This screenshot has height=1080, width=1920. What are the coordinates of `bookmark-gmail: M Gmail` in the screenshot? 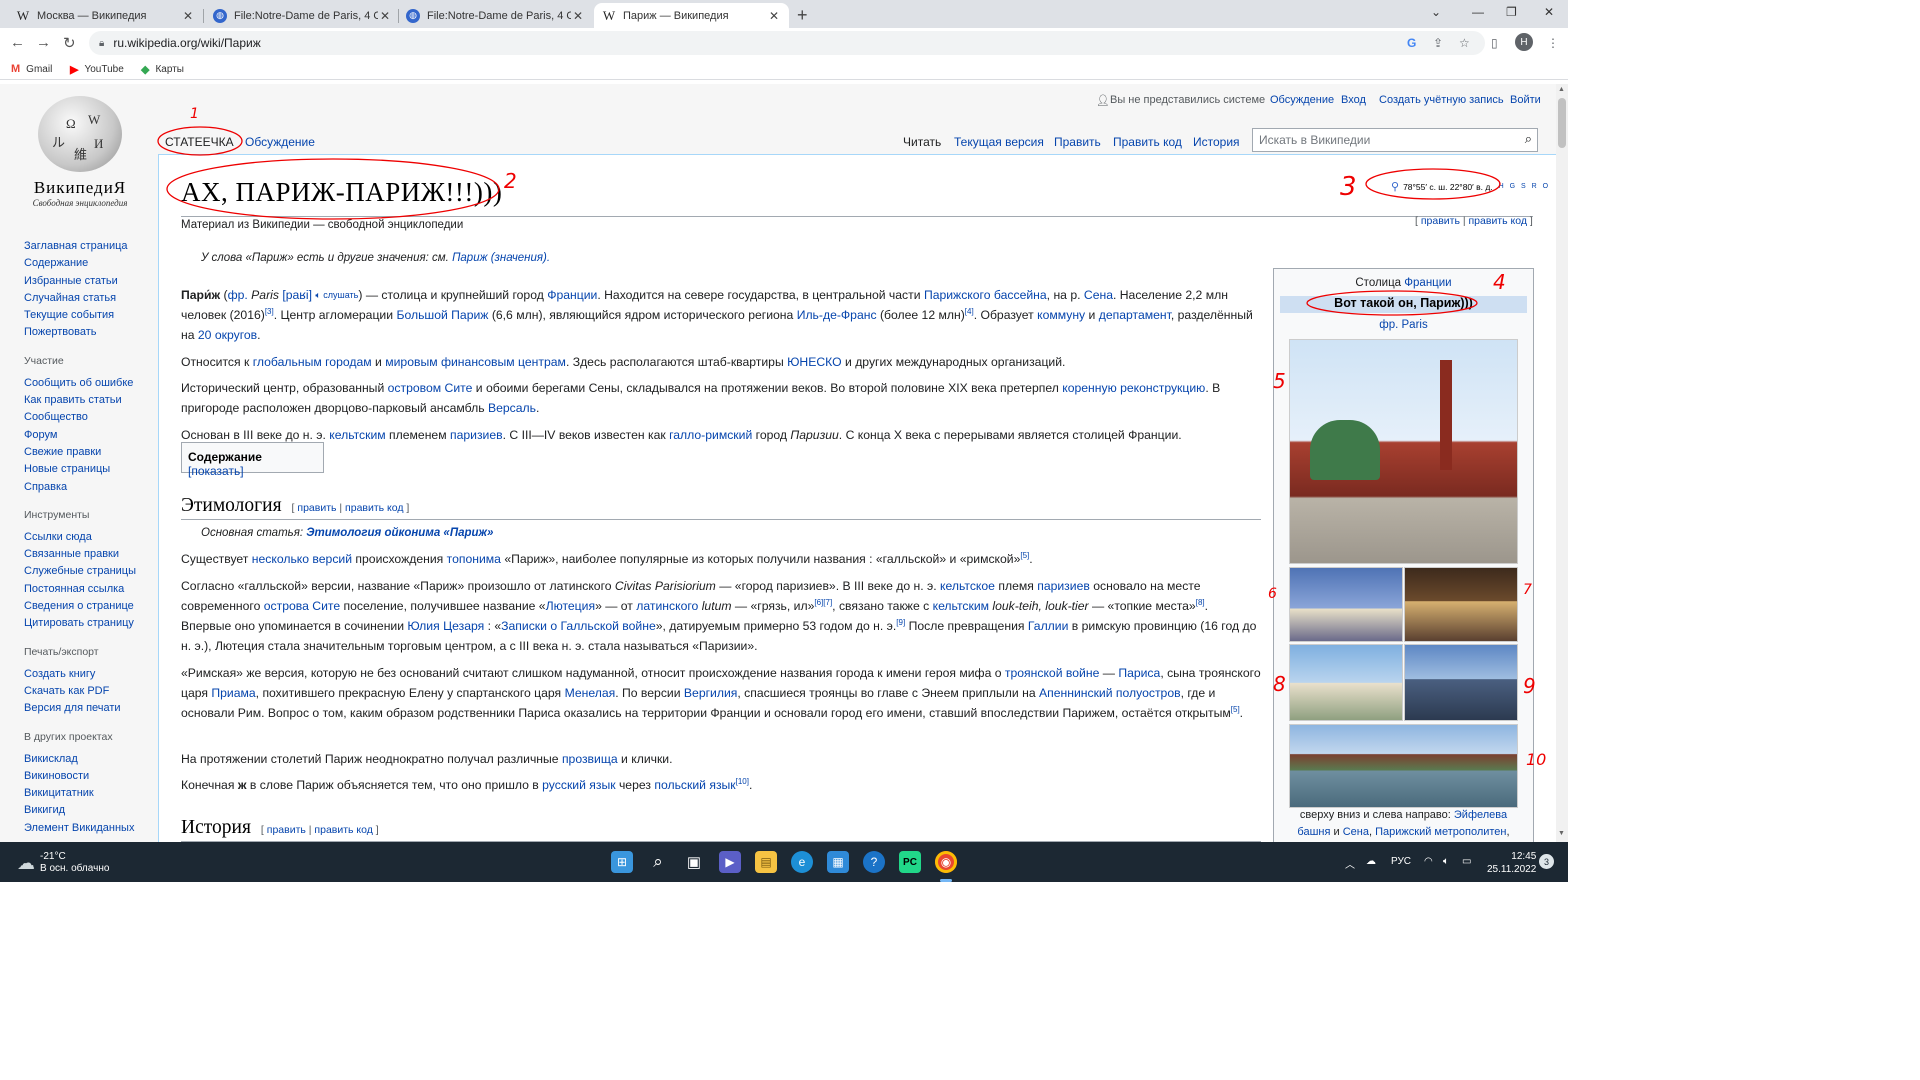 It's located at (31, 69).